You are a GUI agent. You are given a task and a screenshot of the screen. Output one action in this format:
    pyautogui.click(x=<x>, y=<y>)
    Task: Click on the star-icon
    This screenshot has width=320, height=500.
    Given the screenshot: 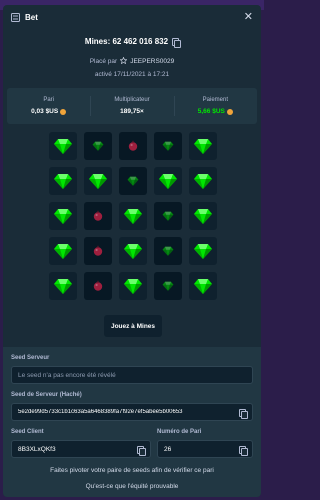 What is the action you would take?
    pyautogui.click(x=123, y=61)
    